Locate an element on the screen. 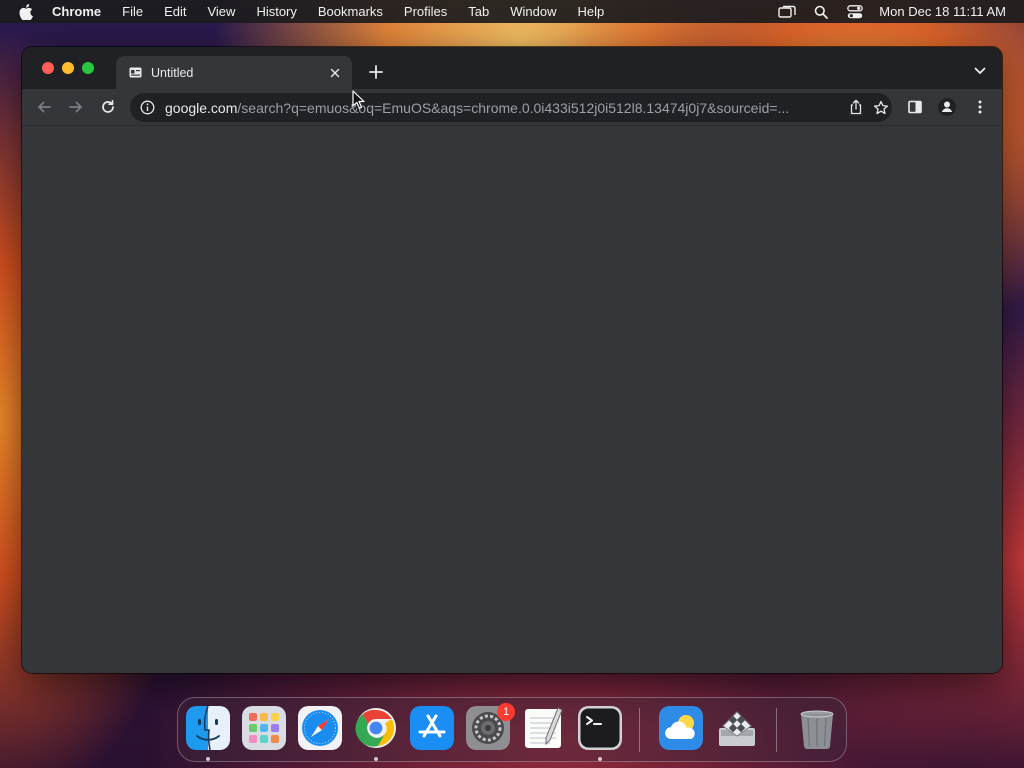  finder-running-indicator is located at coordinates (208, 759).